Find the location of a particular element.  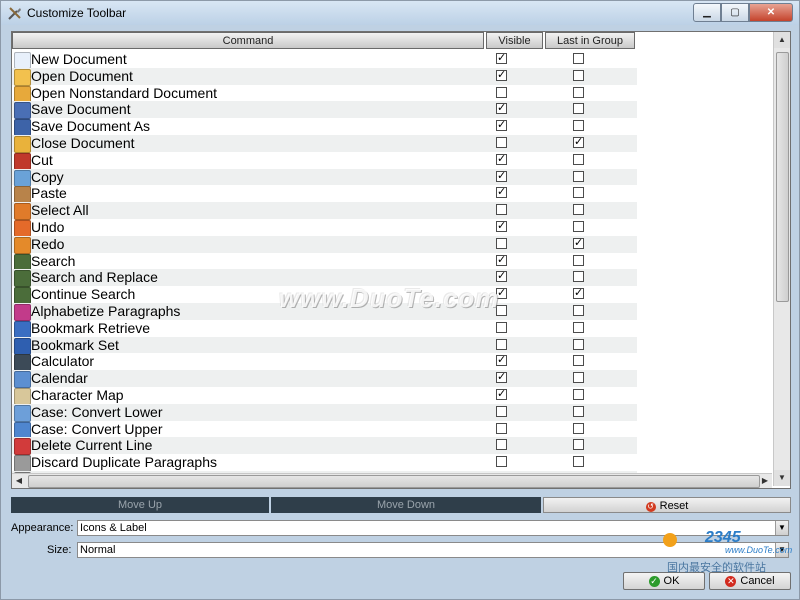

reset-button: ↺ Reset is located at coordinates (667, 505).